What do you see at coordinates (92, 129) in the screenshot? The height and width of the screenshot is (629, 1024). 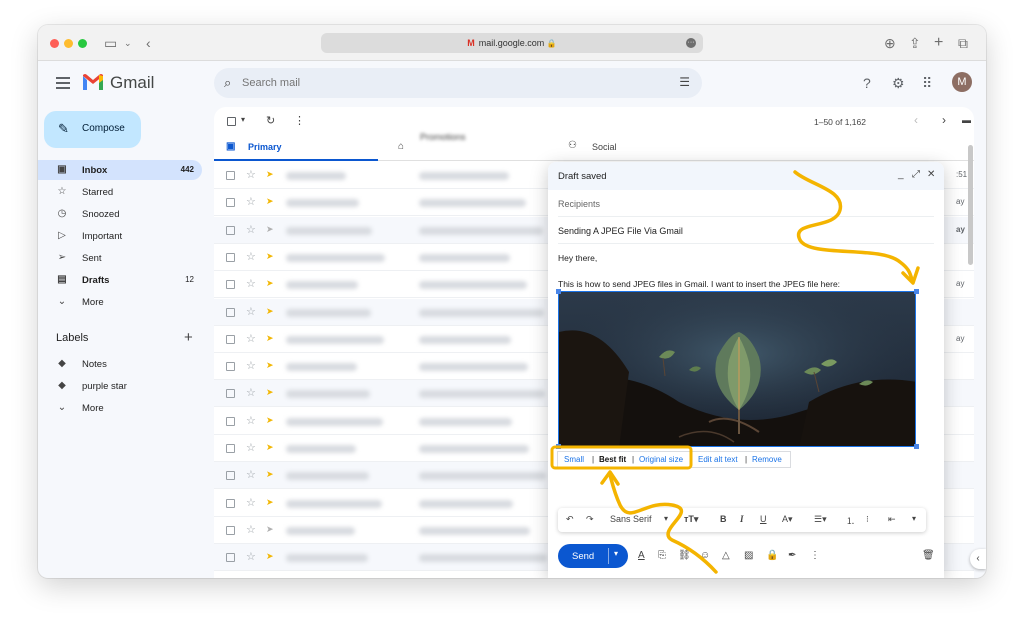 I see `compose-button: ✎ Compose` at bounding box center [92, 129].